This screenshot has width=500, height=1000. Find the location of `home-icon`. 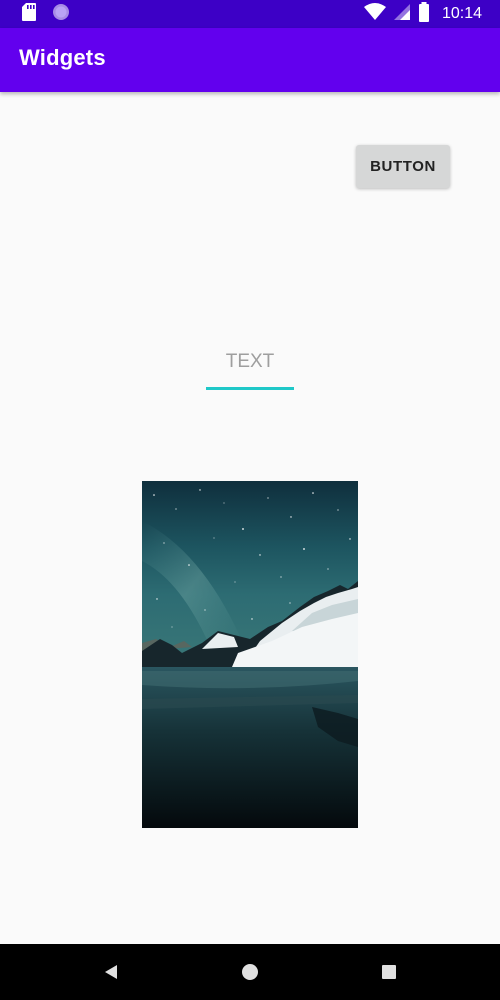

home-icon is located at coordinates (250, 972).